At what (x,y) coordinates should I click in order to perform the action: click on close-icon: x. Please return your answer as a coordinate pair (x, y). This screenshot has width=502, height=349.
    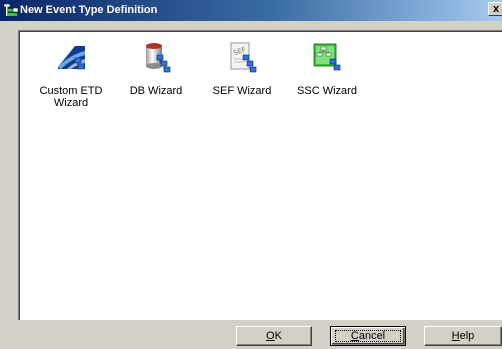
    Looking at the image, I should click on (496, 9).